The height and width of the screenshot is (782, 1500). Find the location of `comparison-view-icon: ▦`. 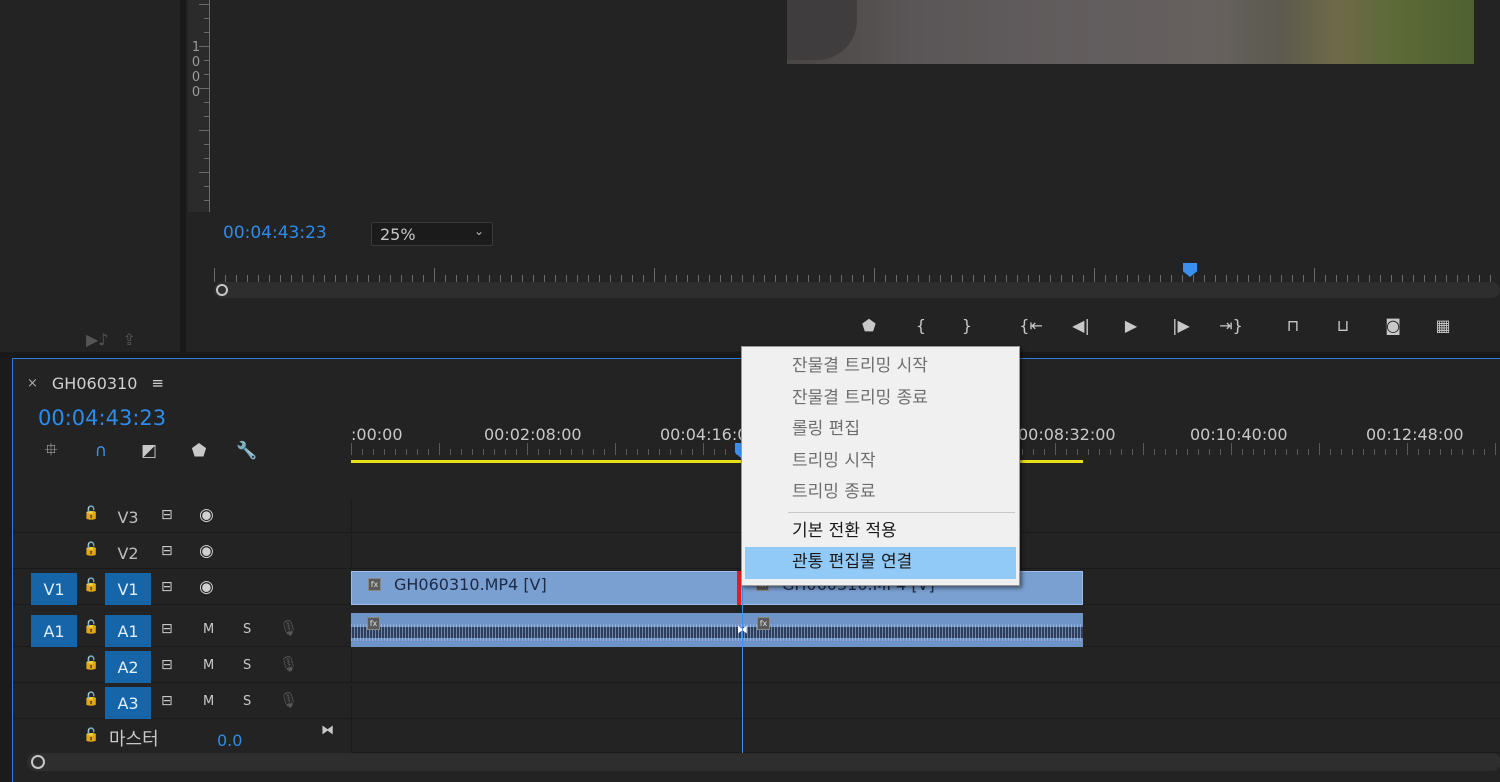

comparison-view-icon: ▦ is located at coordinates (1443, 325).